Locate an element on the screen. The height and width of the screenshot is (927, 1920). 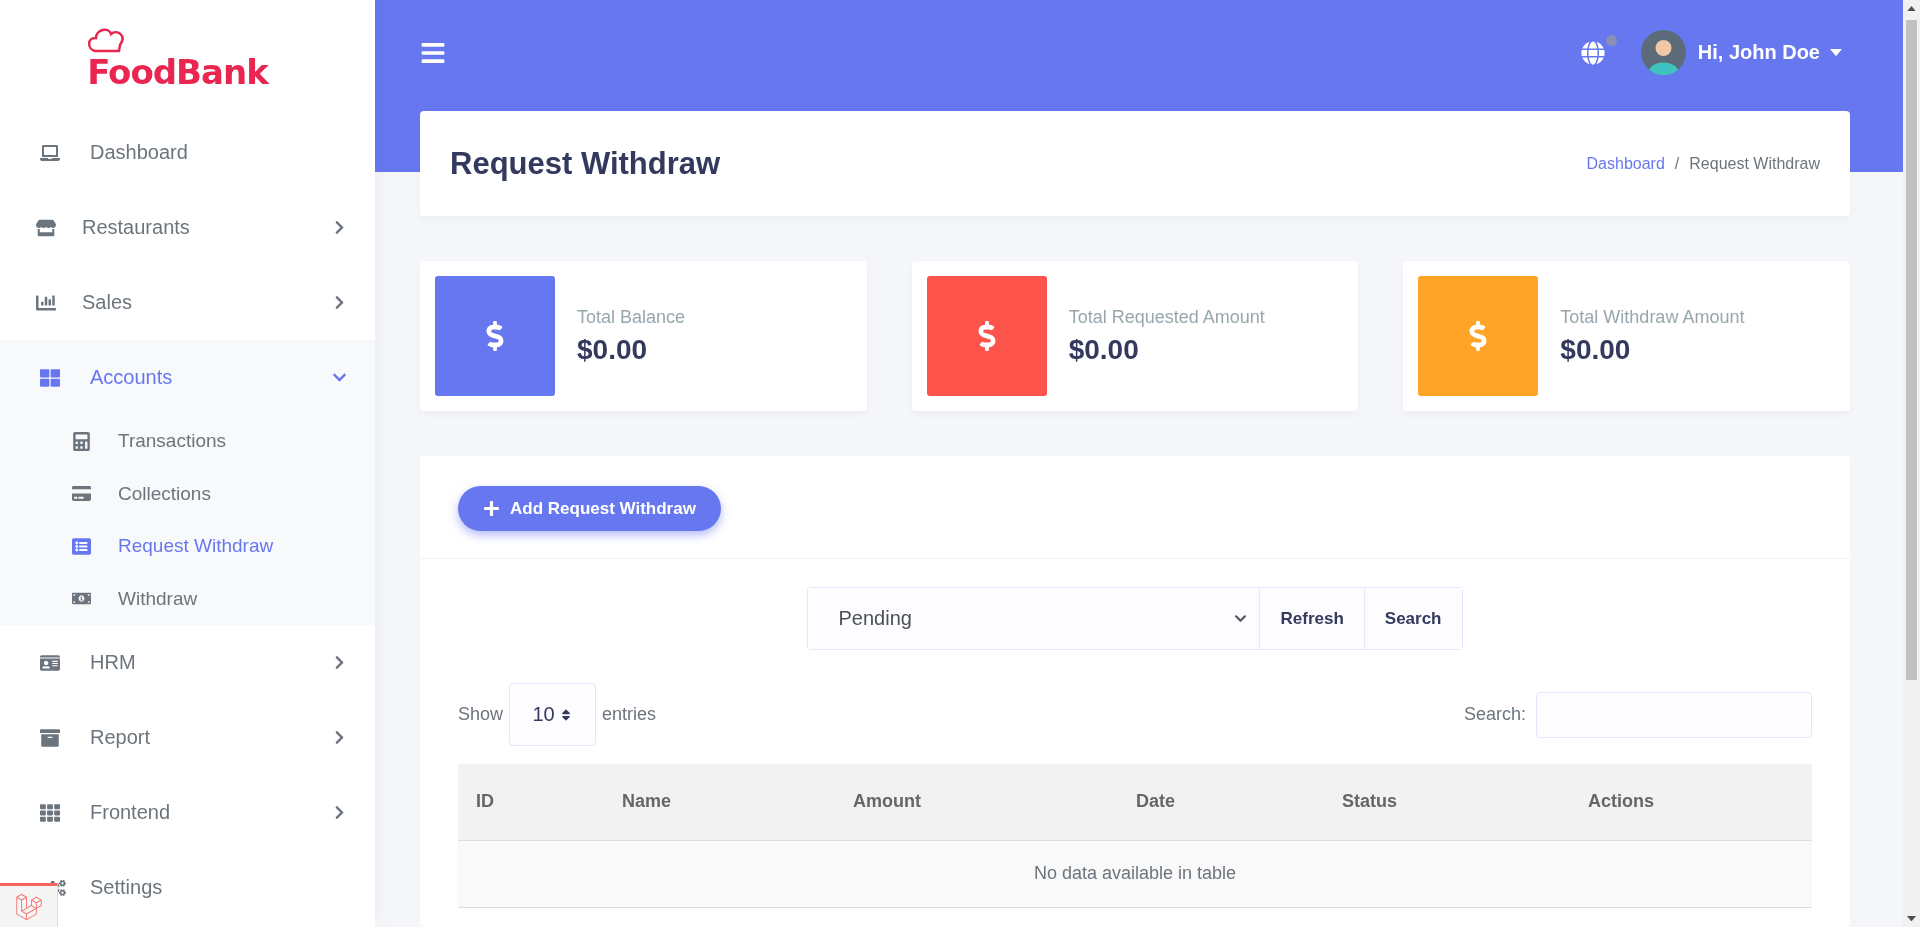
entries-label: entries is located at coordinates (629, 714).